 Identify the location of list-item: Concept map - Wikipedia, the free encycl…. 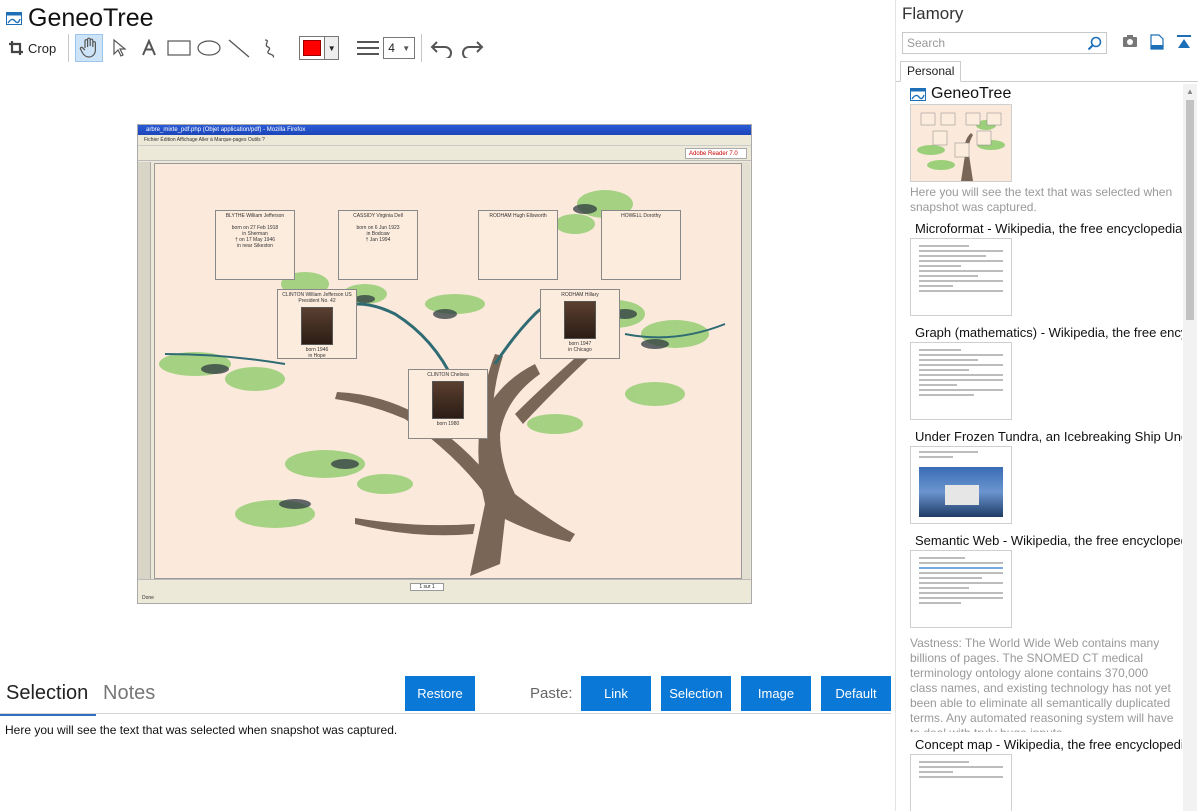
(1039, 773).